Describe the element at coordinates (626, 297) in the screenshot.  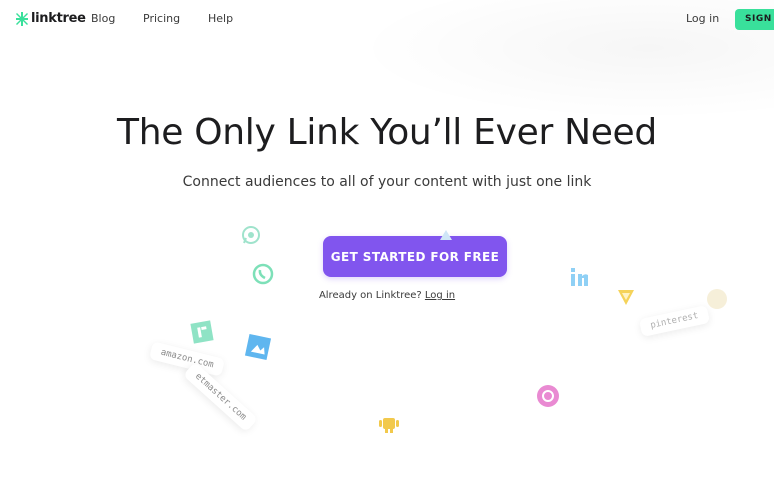
I see `vine-icon` at that location.